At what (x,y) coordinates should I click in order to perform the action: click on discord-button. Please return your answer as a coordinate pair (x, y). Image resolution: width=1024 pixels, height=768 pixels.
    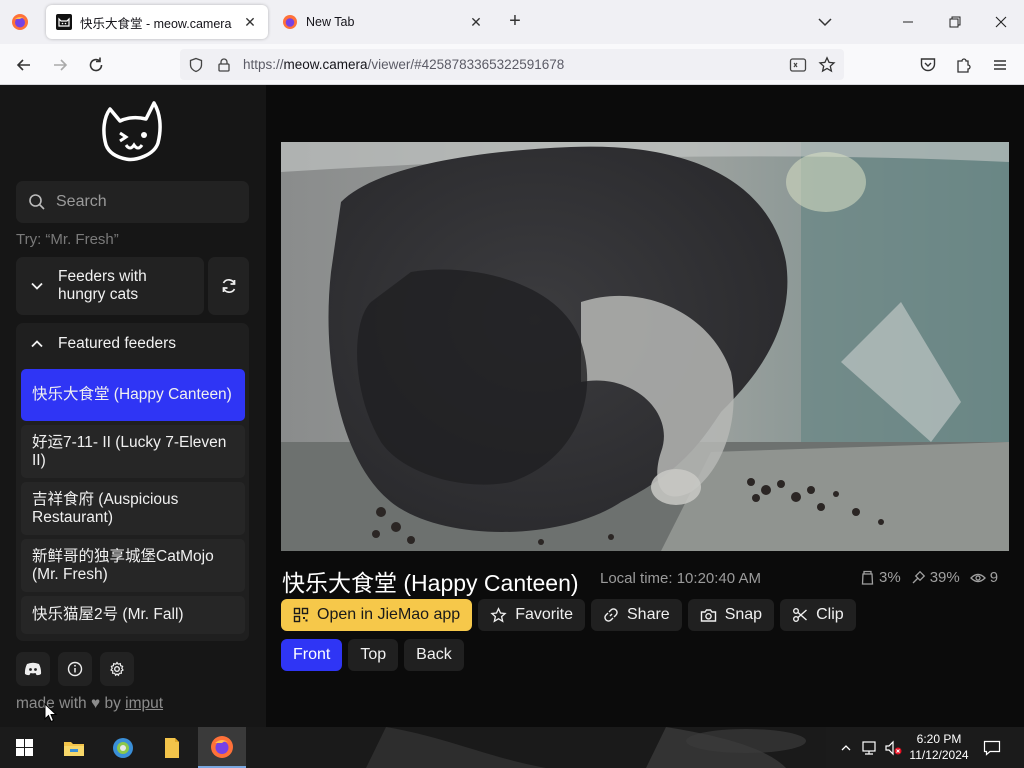
    Looking at the image, I should click on (33, 669).